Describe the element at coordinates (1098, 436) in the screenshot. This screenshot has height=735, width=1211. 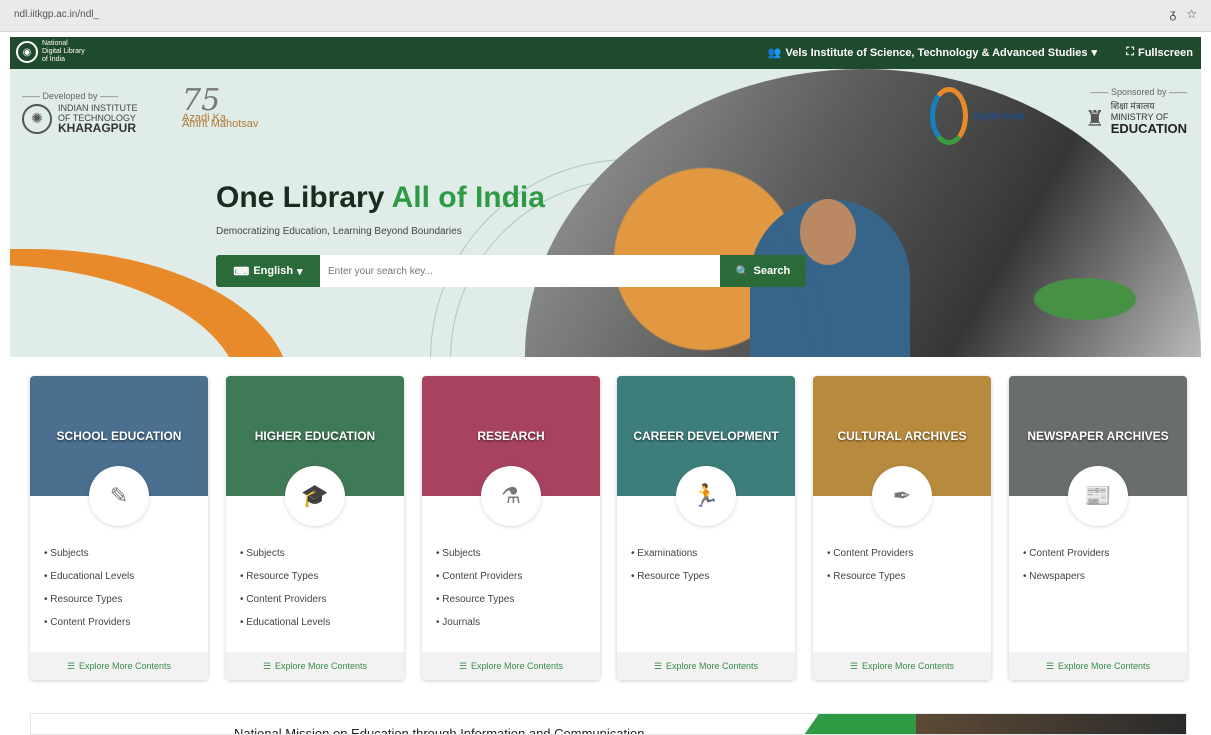
I see `card-title: NEWSPAPER ARCHIVES` at that location.